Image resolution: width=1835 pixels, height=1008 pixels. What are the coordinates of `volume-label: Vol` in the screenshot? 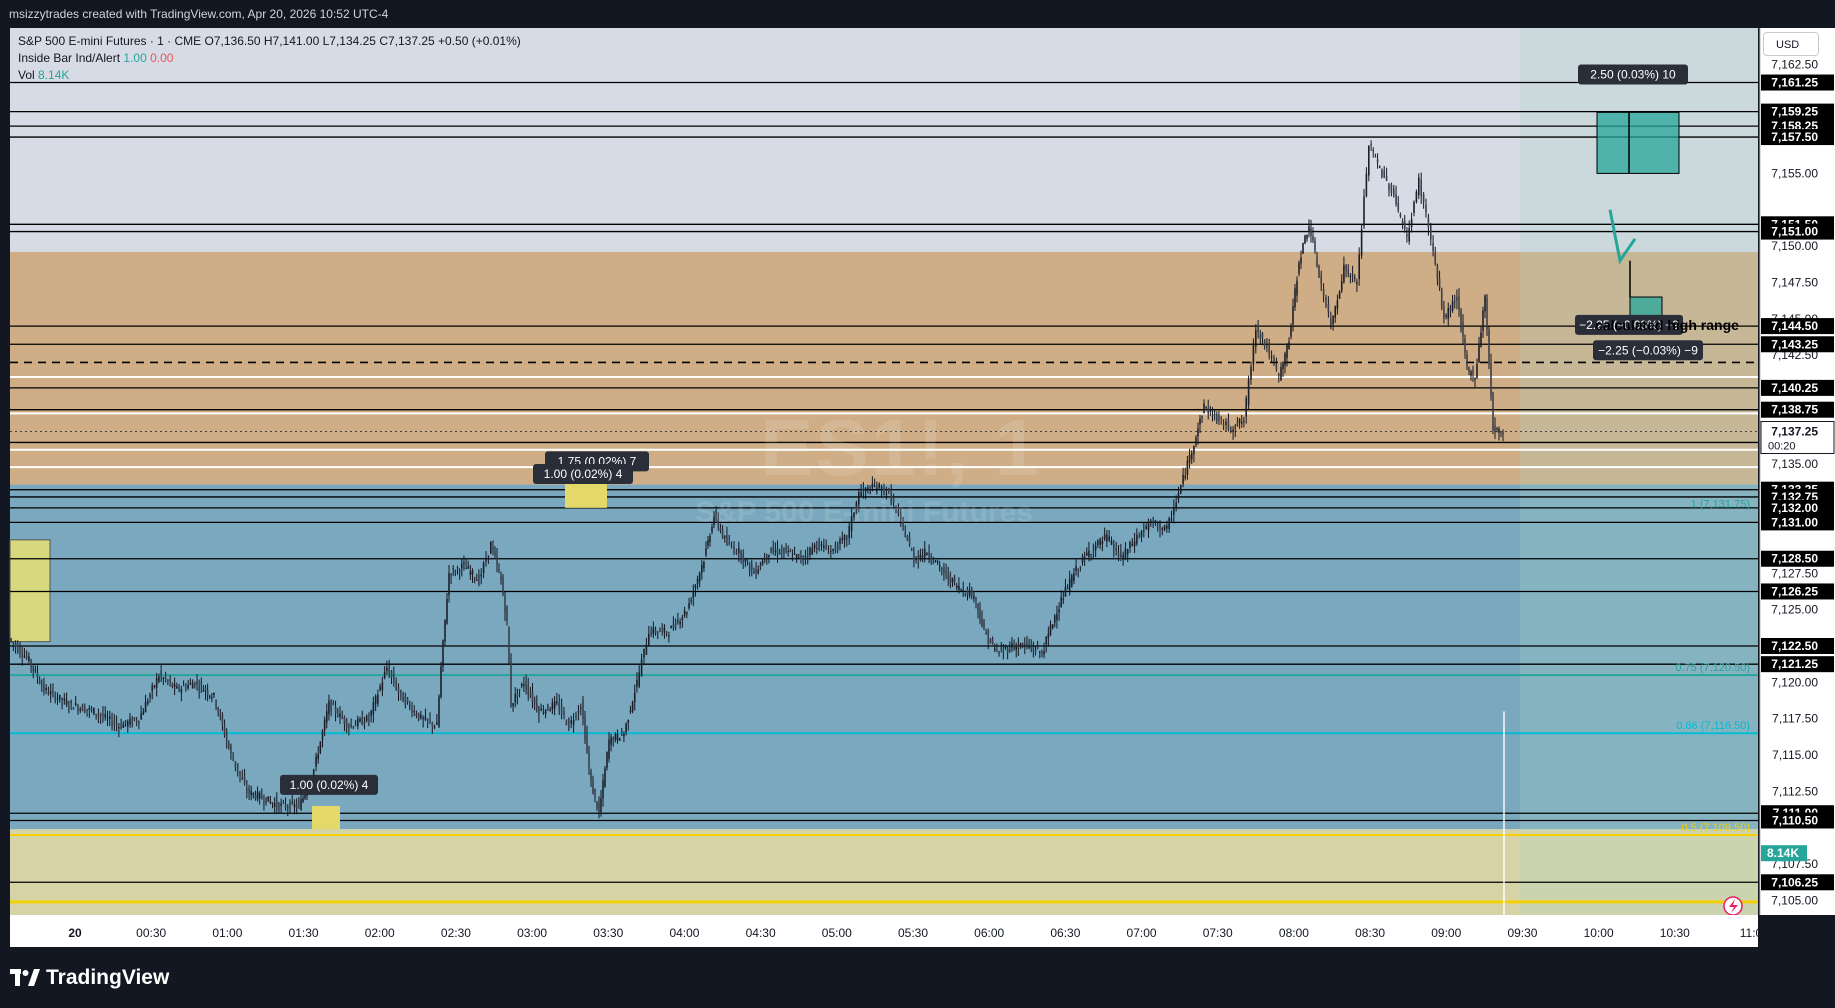 It's located at (26, 75).